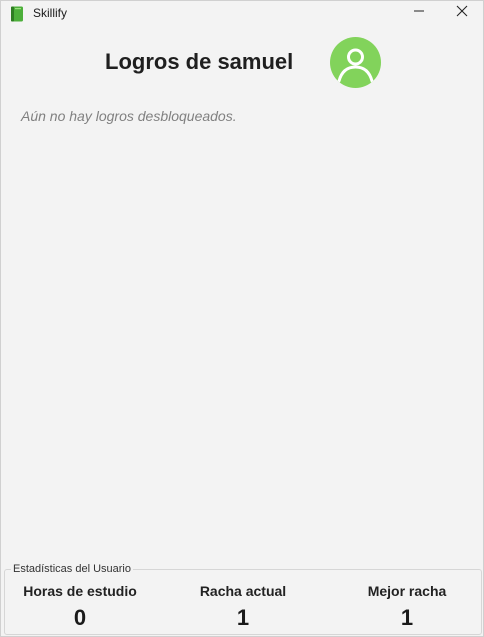  I want to click on avatar, so click(355, 62).